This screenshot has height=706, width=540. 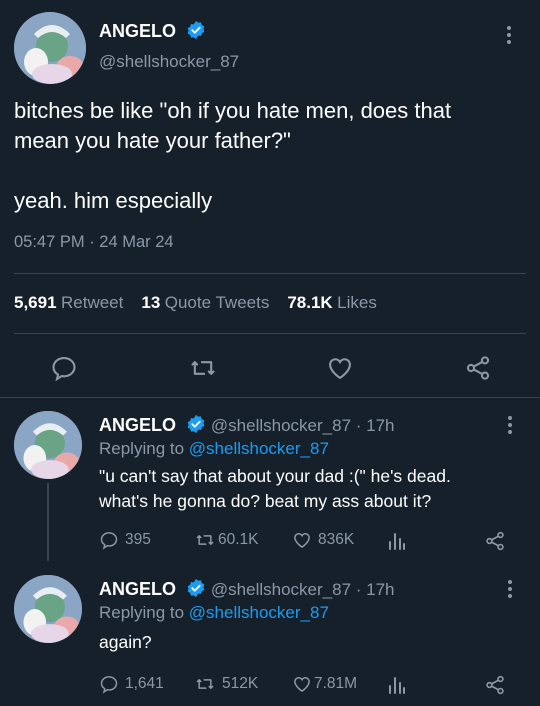 I want to click on like-button: 836K, so click(x=323, y=540).